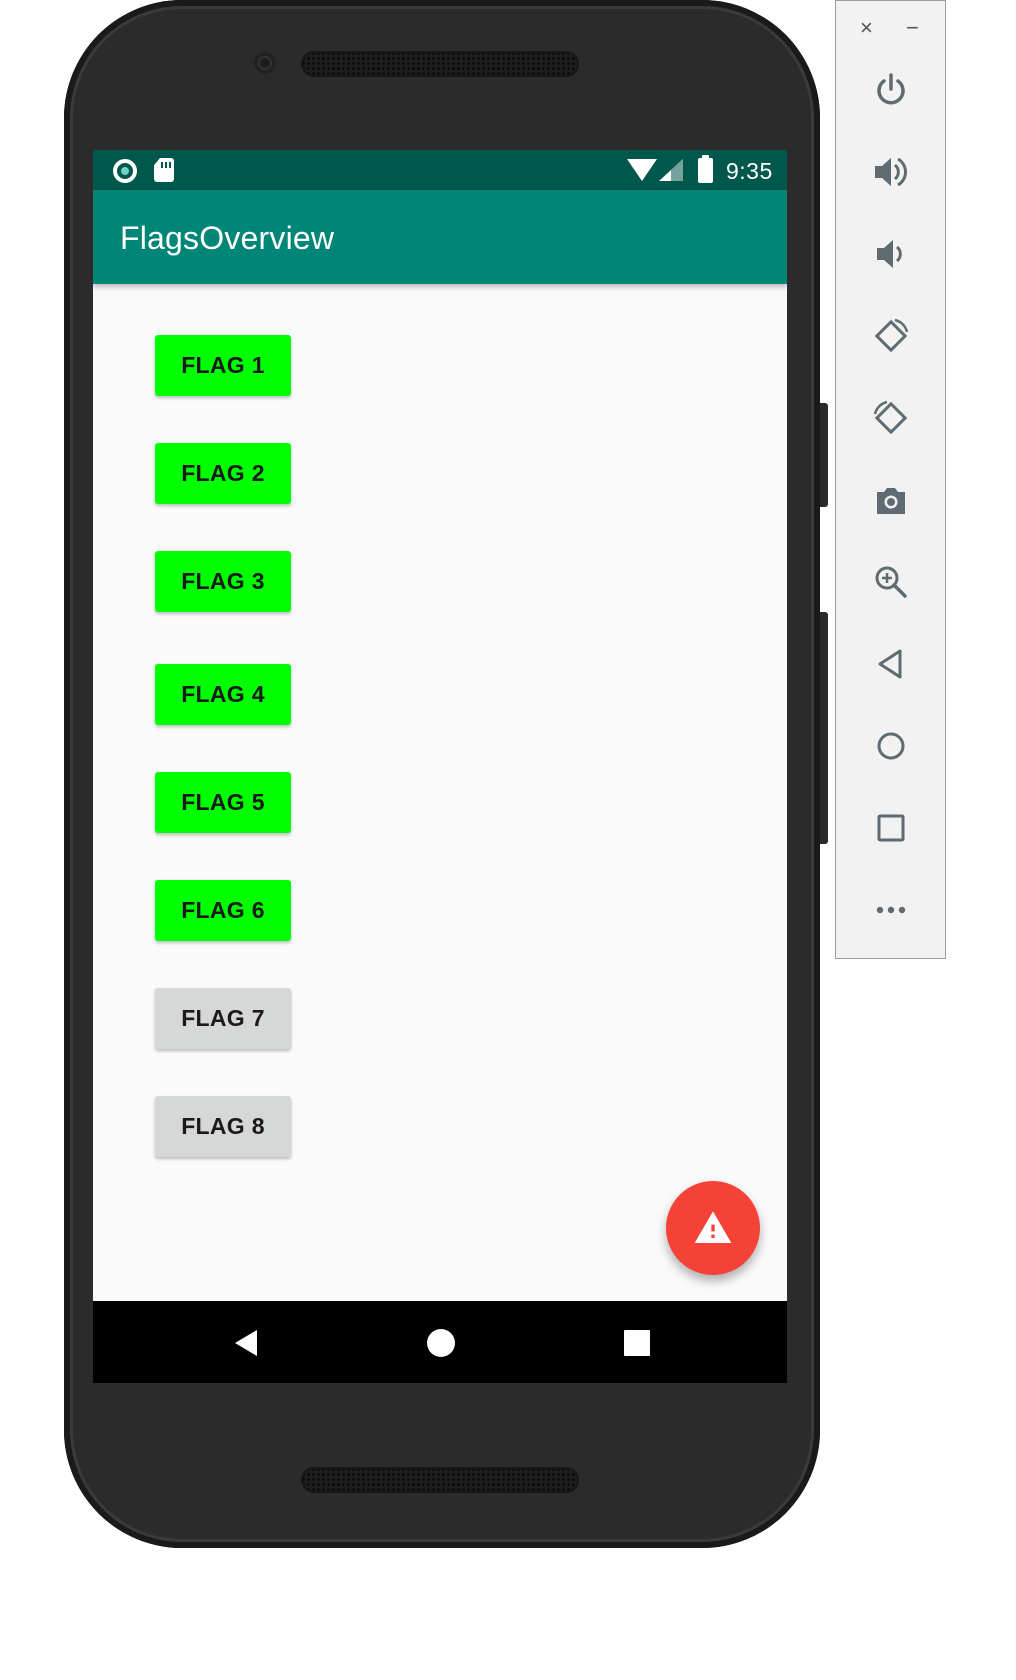  What do you see at coordinates (223, 581) in the screenshot?
I see `flag-3-button: FLAG 3` at bounding box center [223, 581].